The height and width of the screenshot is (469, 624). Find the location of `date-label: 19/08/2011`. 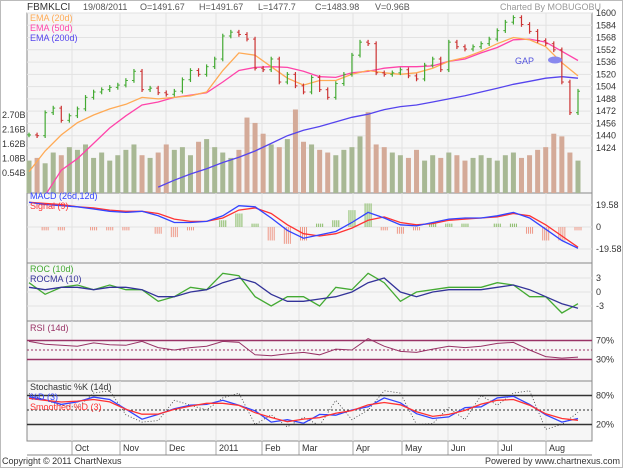

date-label: 19/08/2011 is located at coordinates (105, 7).